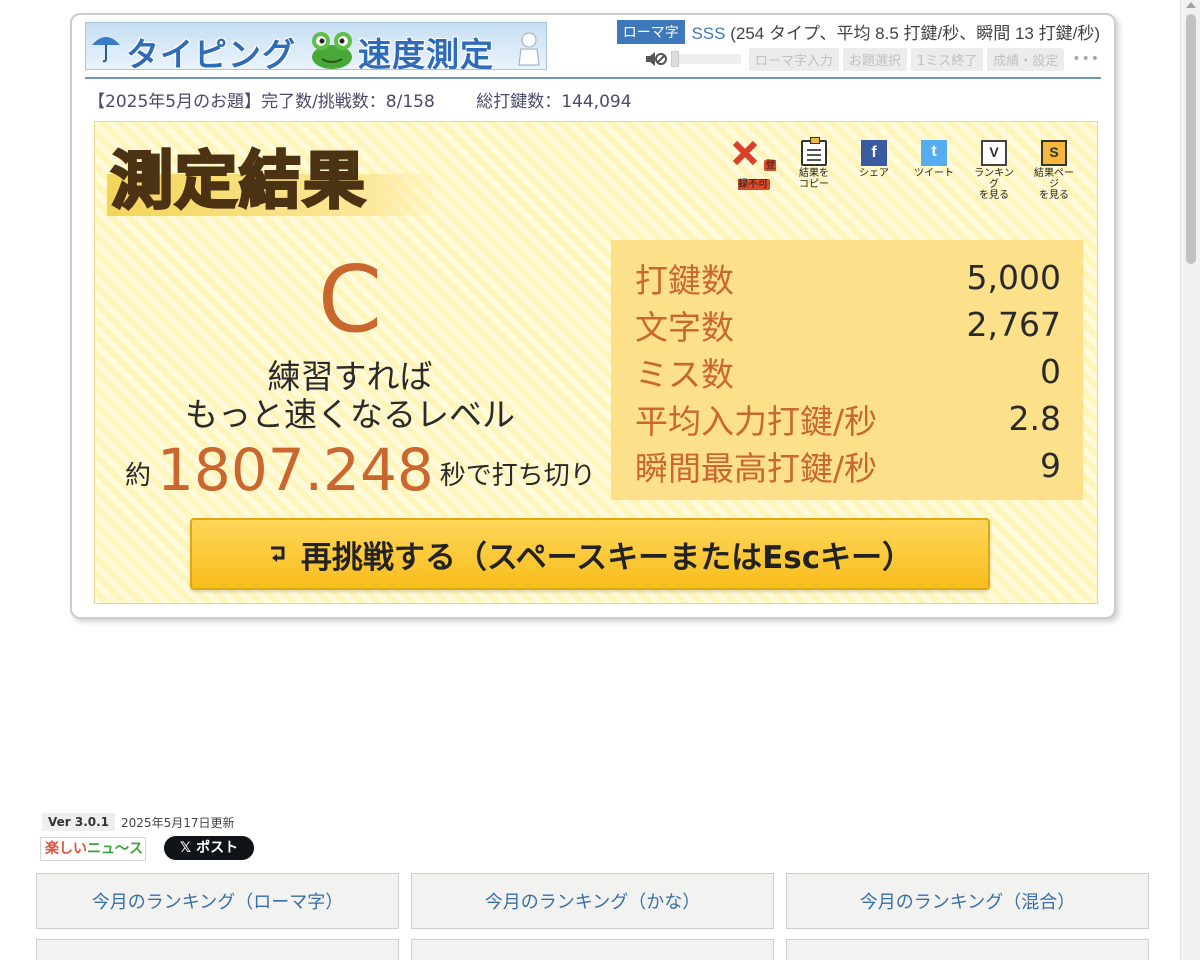 Image resolution: width=1200 pixels, height=960 pixels. What do you see at coordinates (332, 50) in the screenshot?
I see `frog-icon` at bounding box center [332, 50].